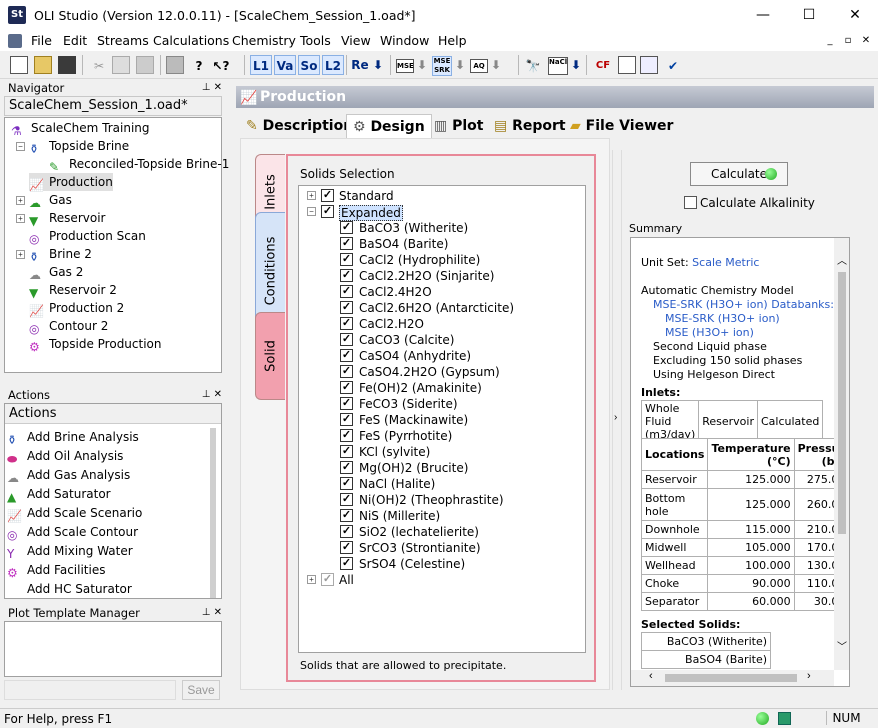 The height and width of the screenshot is (728, 878). I want to click on menu-window: Window, so click(404, 40).